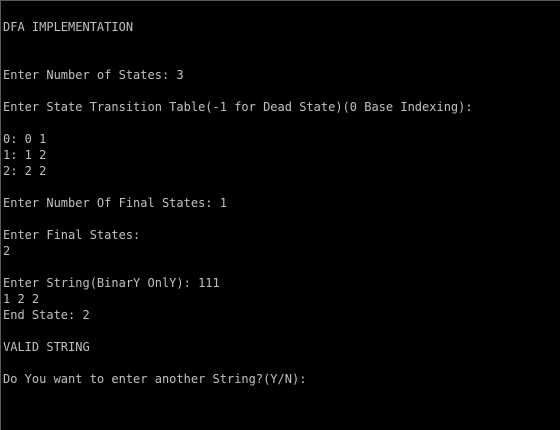  Describe the element at coordinates (68, 27) in the screenshot. I see `program-title-line: DFA IMPLEMENTATION` at that location.